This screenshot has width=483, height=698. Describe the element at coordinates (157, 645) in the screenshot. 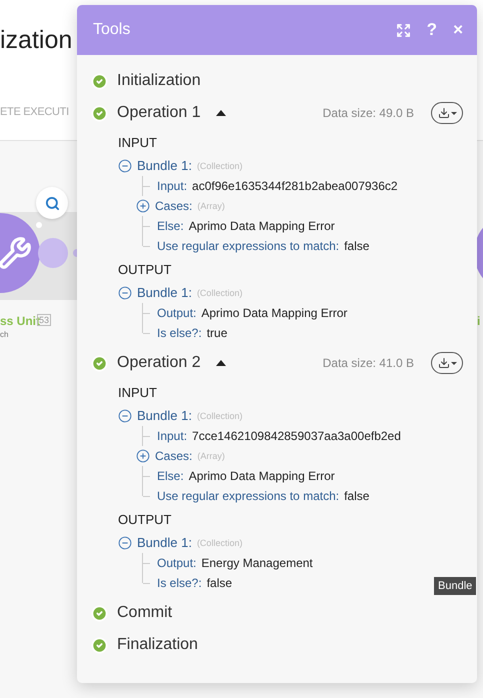

I see `step-label: Finalization` at that location.